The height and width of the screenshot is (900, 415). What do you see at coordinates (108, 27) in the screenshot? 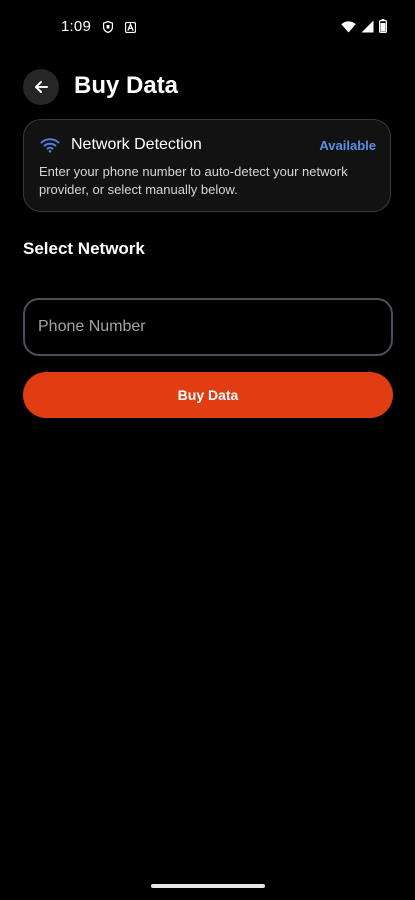
I see `shield-icon` at bounding box center [108, 27].